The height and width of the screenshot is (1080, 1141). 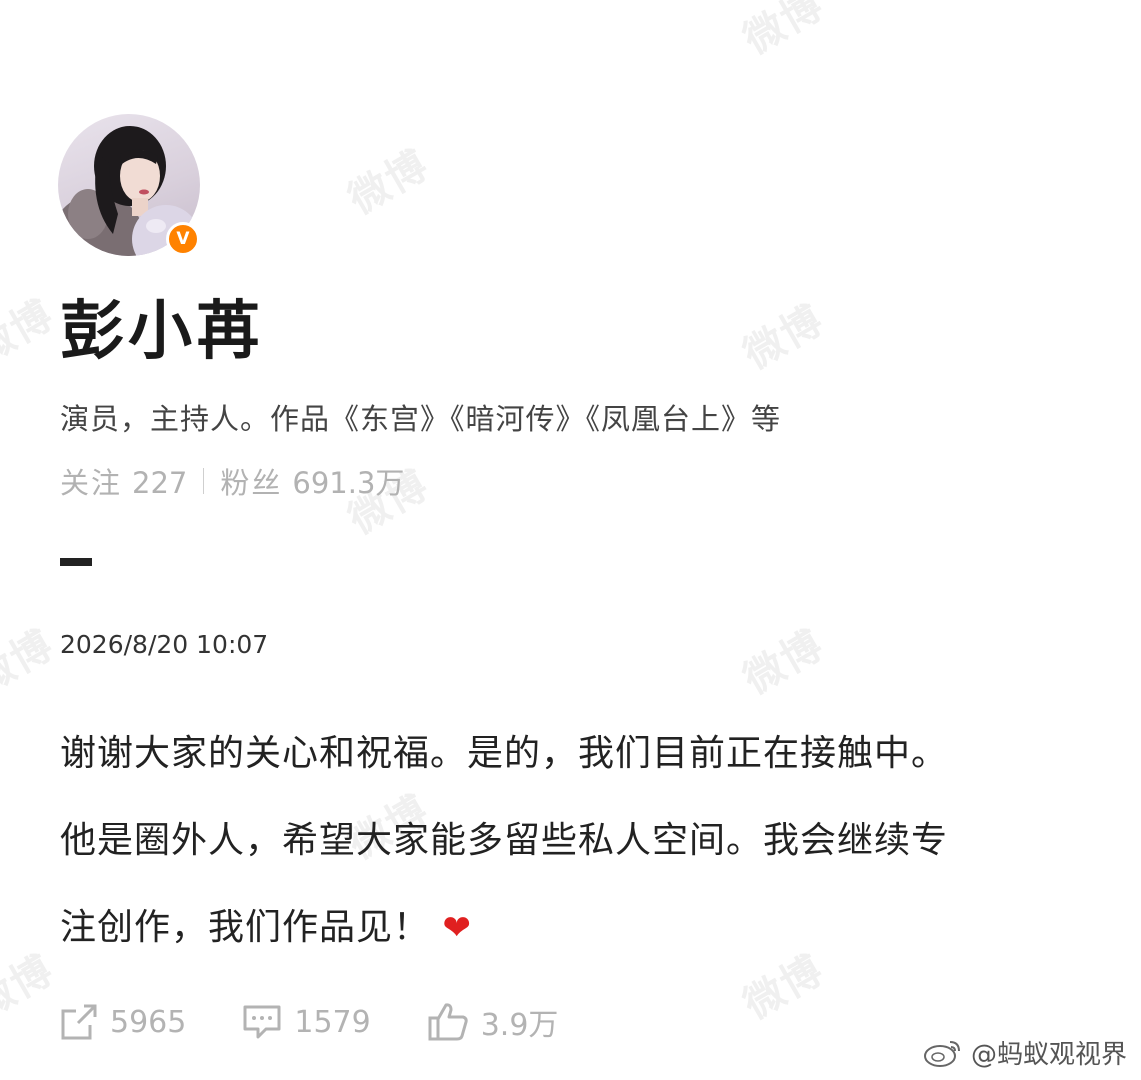 What do you see at coordinates (164, 644) in the screenshot?
I see `post-timestamp: 2026/8/20 10:07` at bounding box center [164, 644].